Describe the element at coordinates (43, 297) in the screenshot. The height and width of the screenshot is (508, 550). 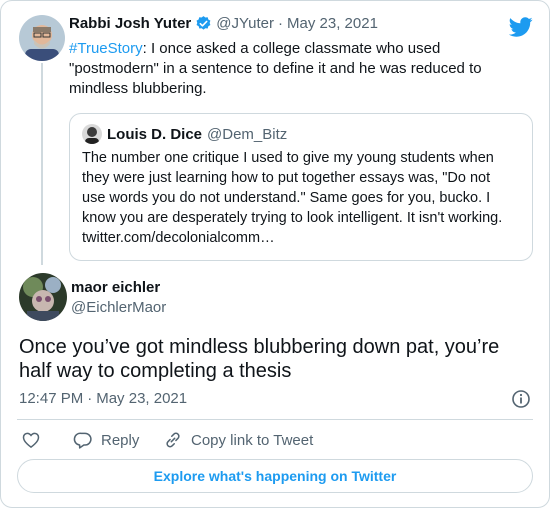
I see `main-author-avatar` at that location.